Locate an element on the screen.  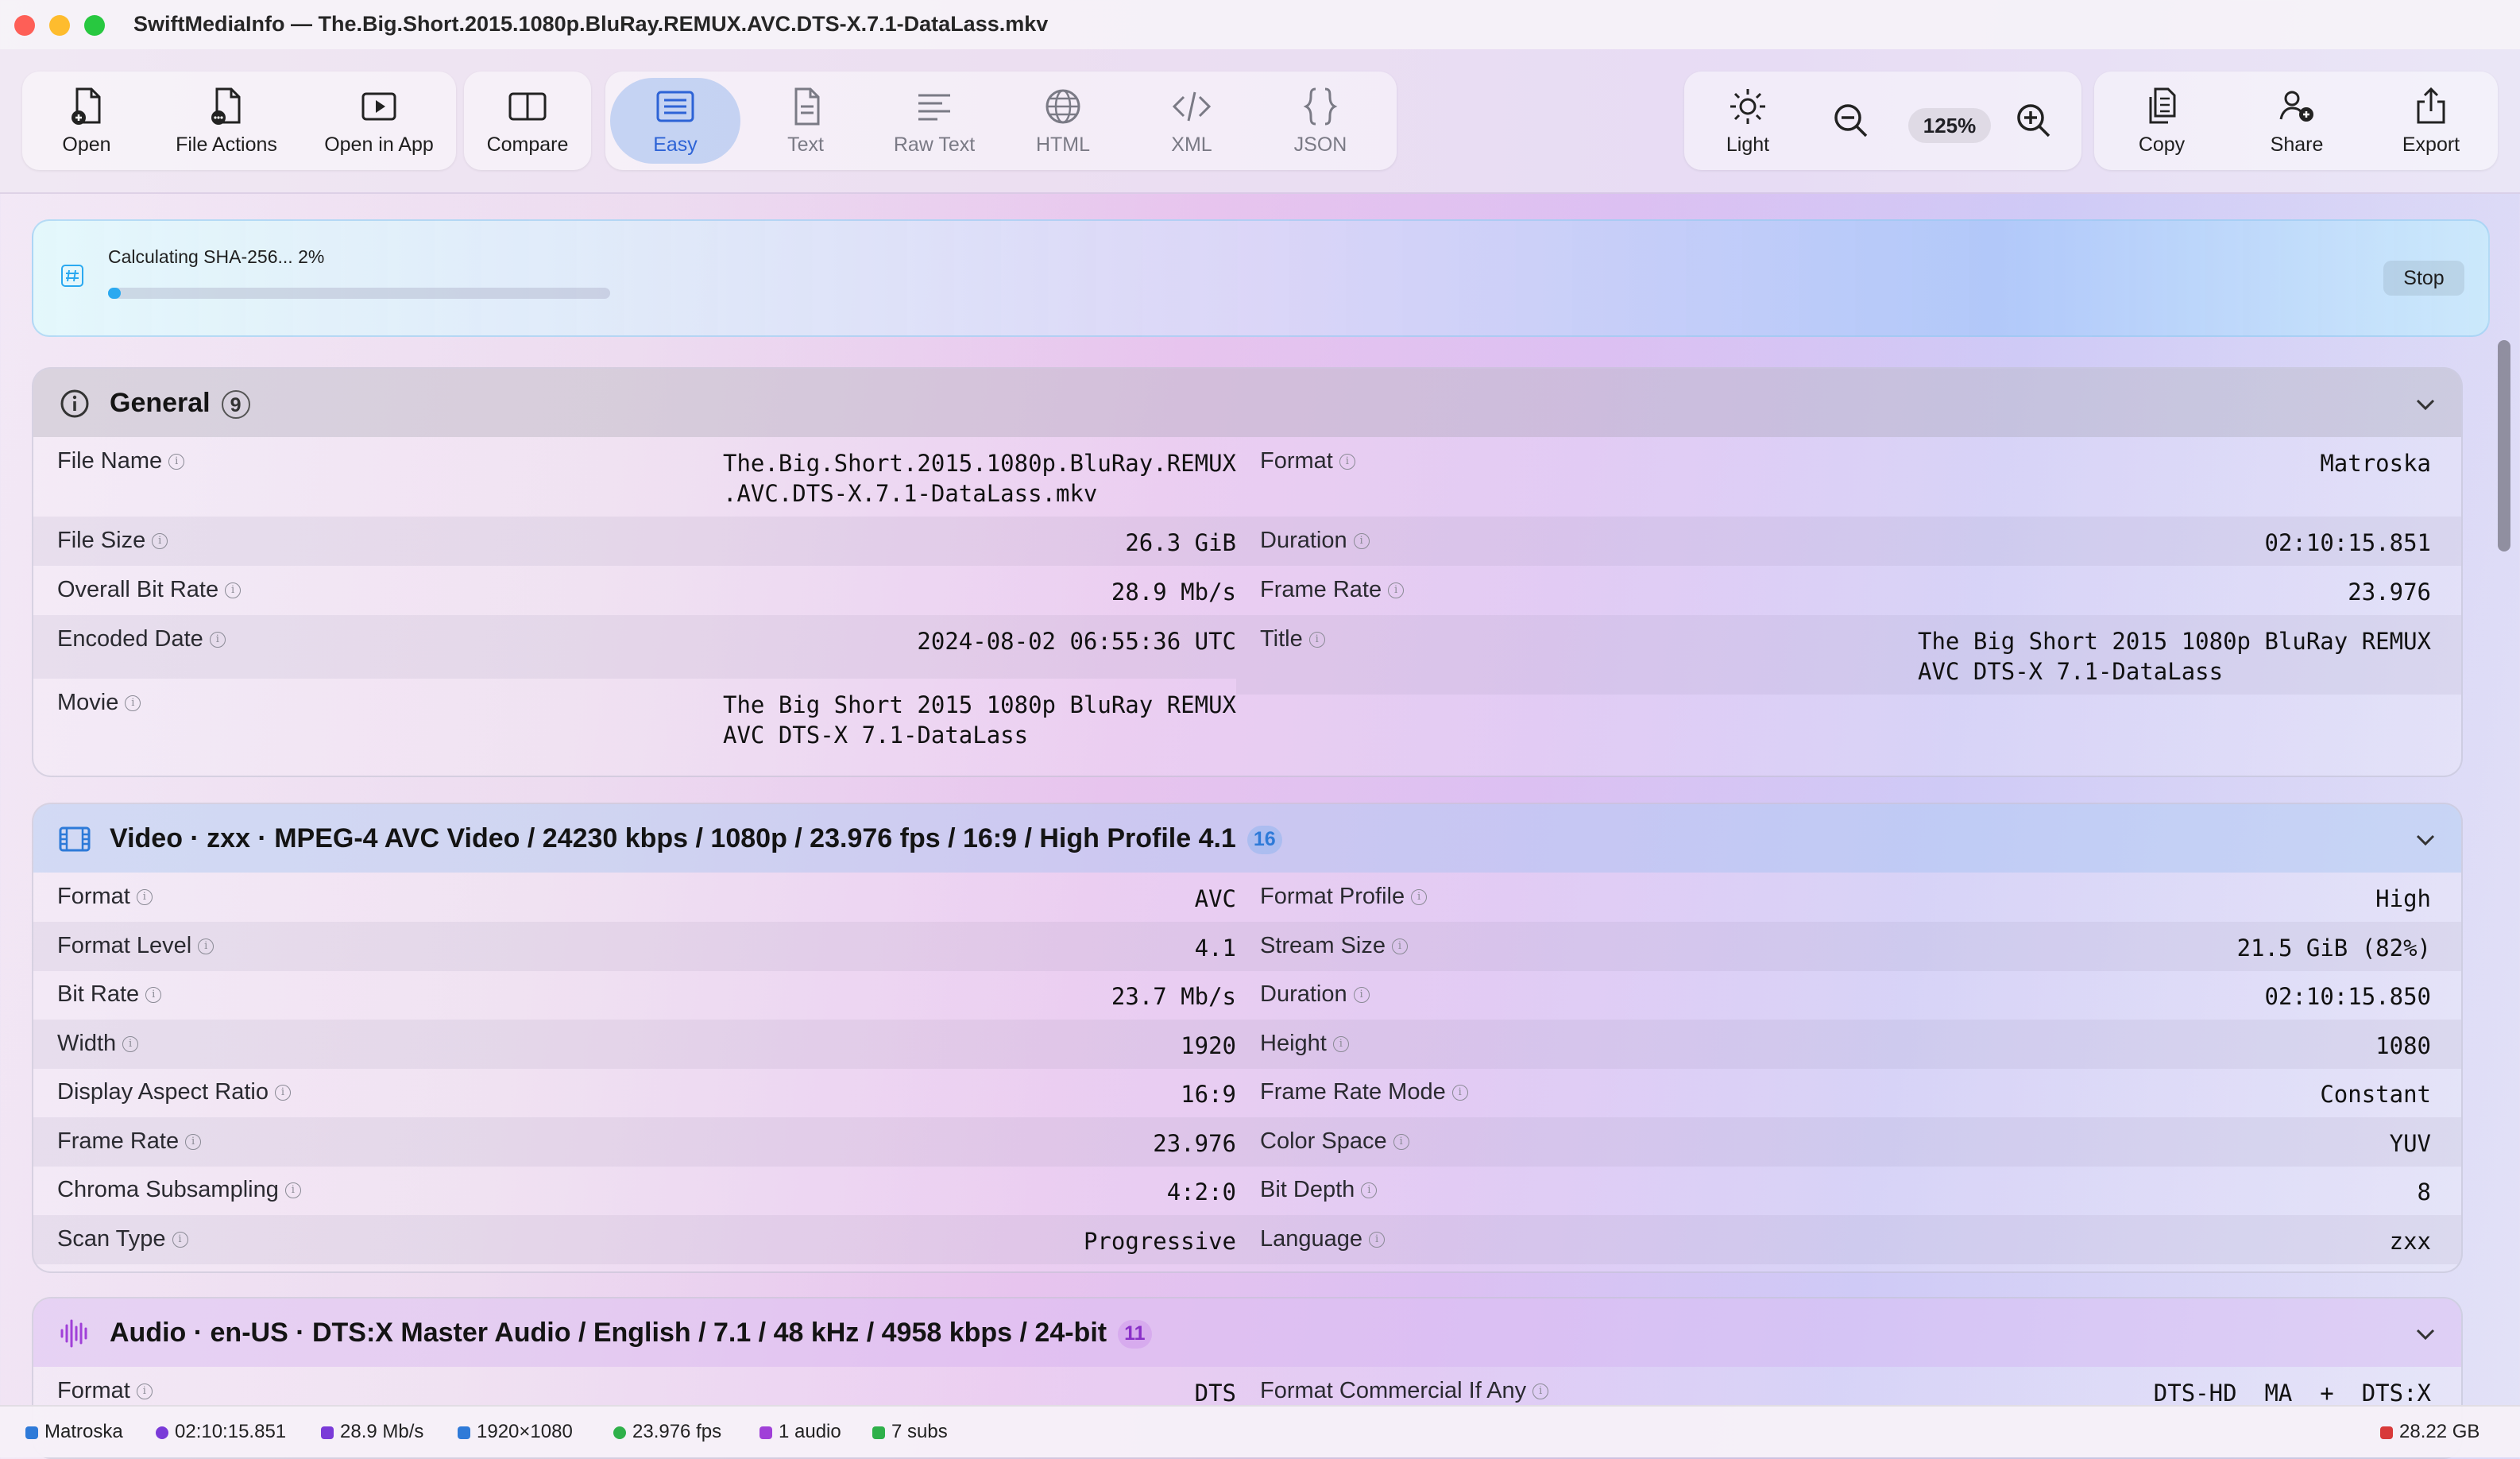
property-row: Format i Matroska is located at coordinates (1848, 477).